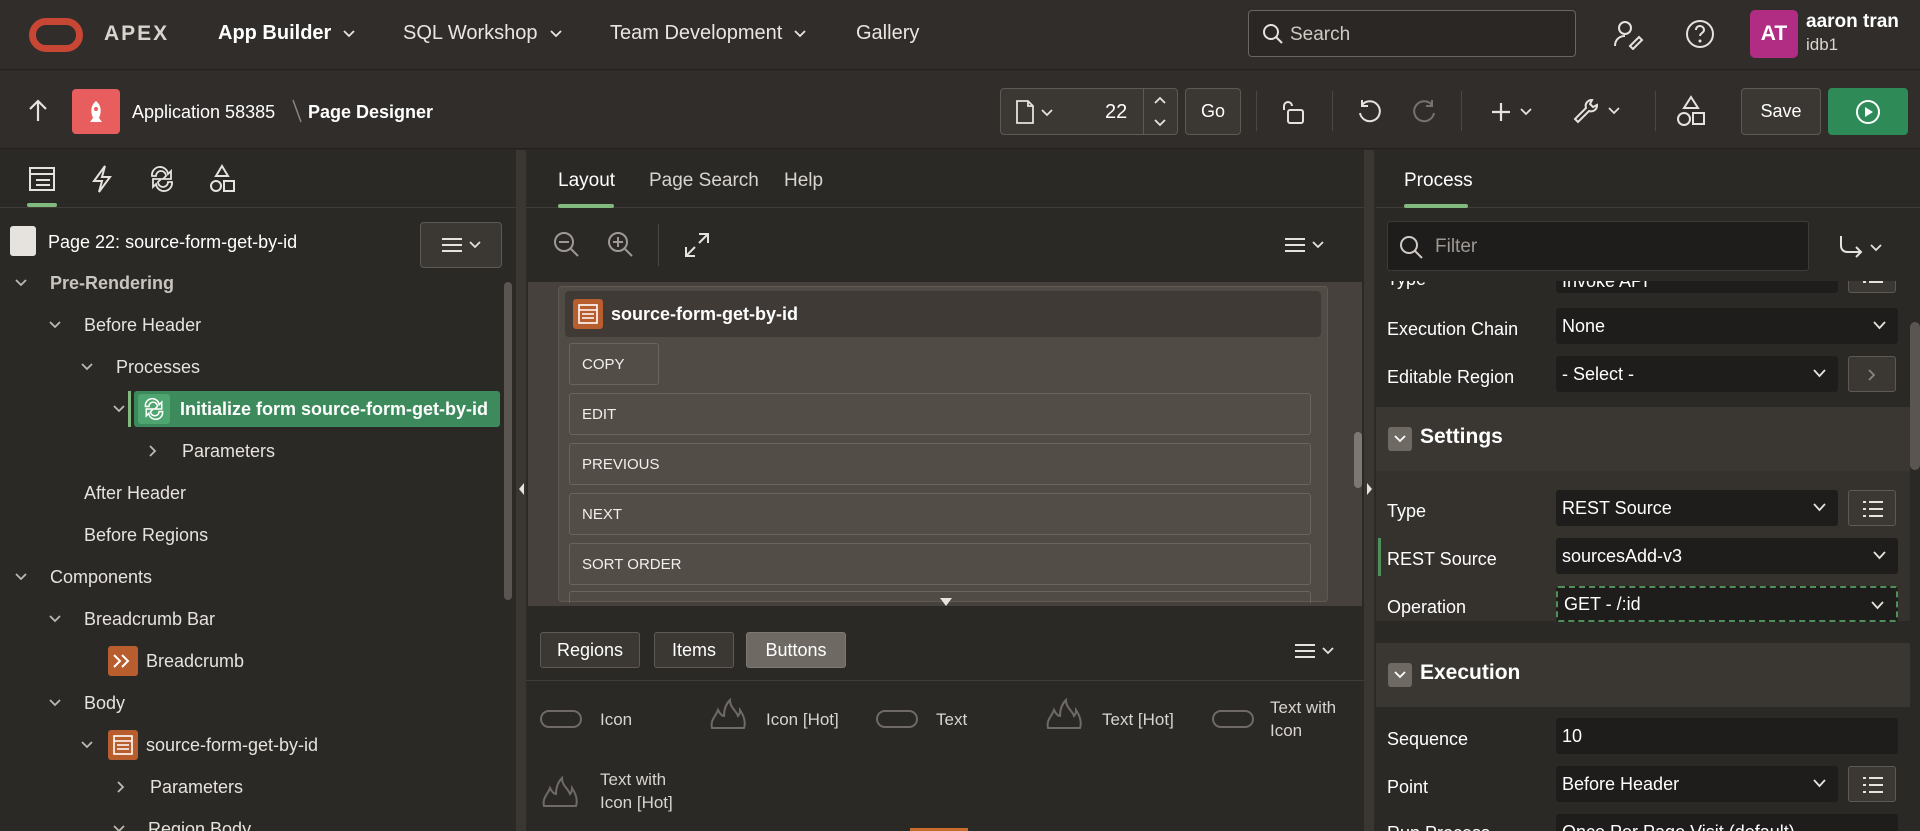 The image size is (1920, 831). Describe the element at coordinates (796, 650) in the screenshot. I see `gallery-tab-buttons: Buttons` at that location.